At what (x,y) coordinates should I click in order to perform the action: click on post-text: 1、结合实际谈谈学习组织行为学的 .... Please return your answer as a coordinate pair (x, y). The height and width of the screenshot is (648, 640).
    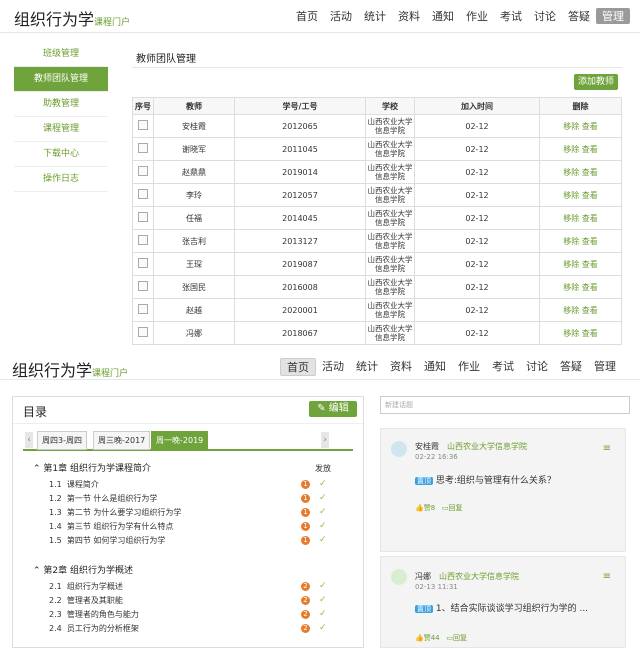
    Looking at the image, I should click on (512, 609).